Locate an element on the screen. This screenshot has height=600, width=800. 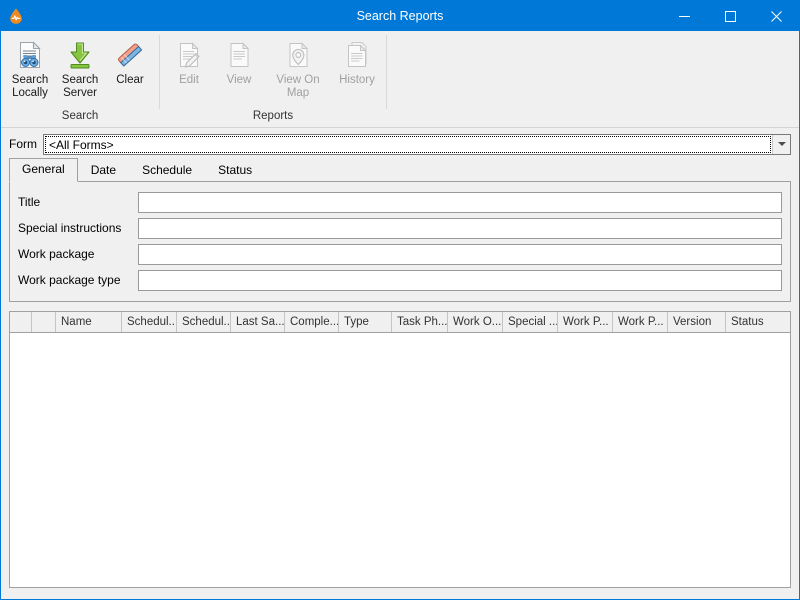
work-package-type-label: Work package type is located at coordinates (69, 280).